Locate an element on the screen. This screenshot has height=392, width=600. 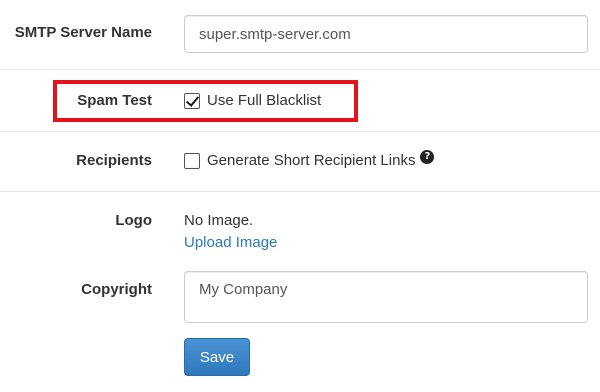
smtp-server-name-label: SMTP Server Name is located at coordinates (83, 32).